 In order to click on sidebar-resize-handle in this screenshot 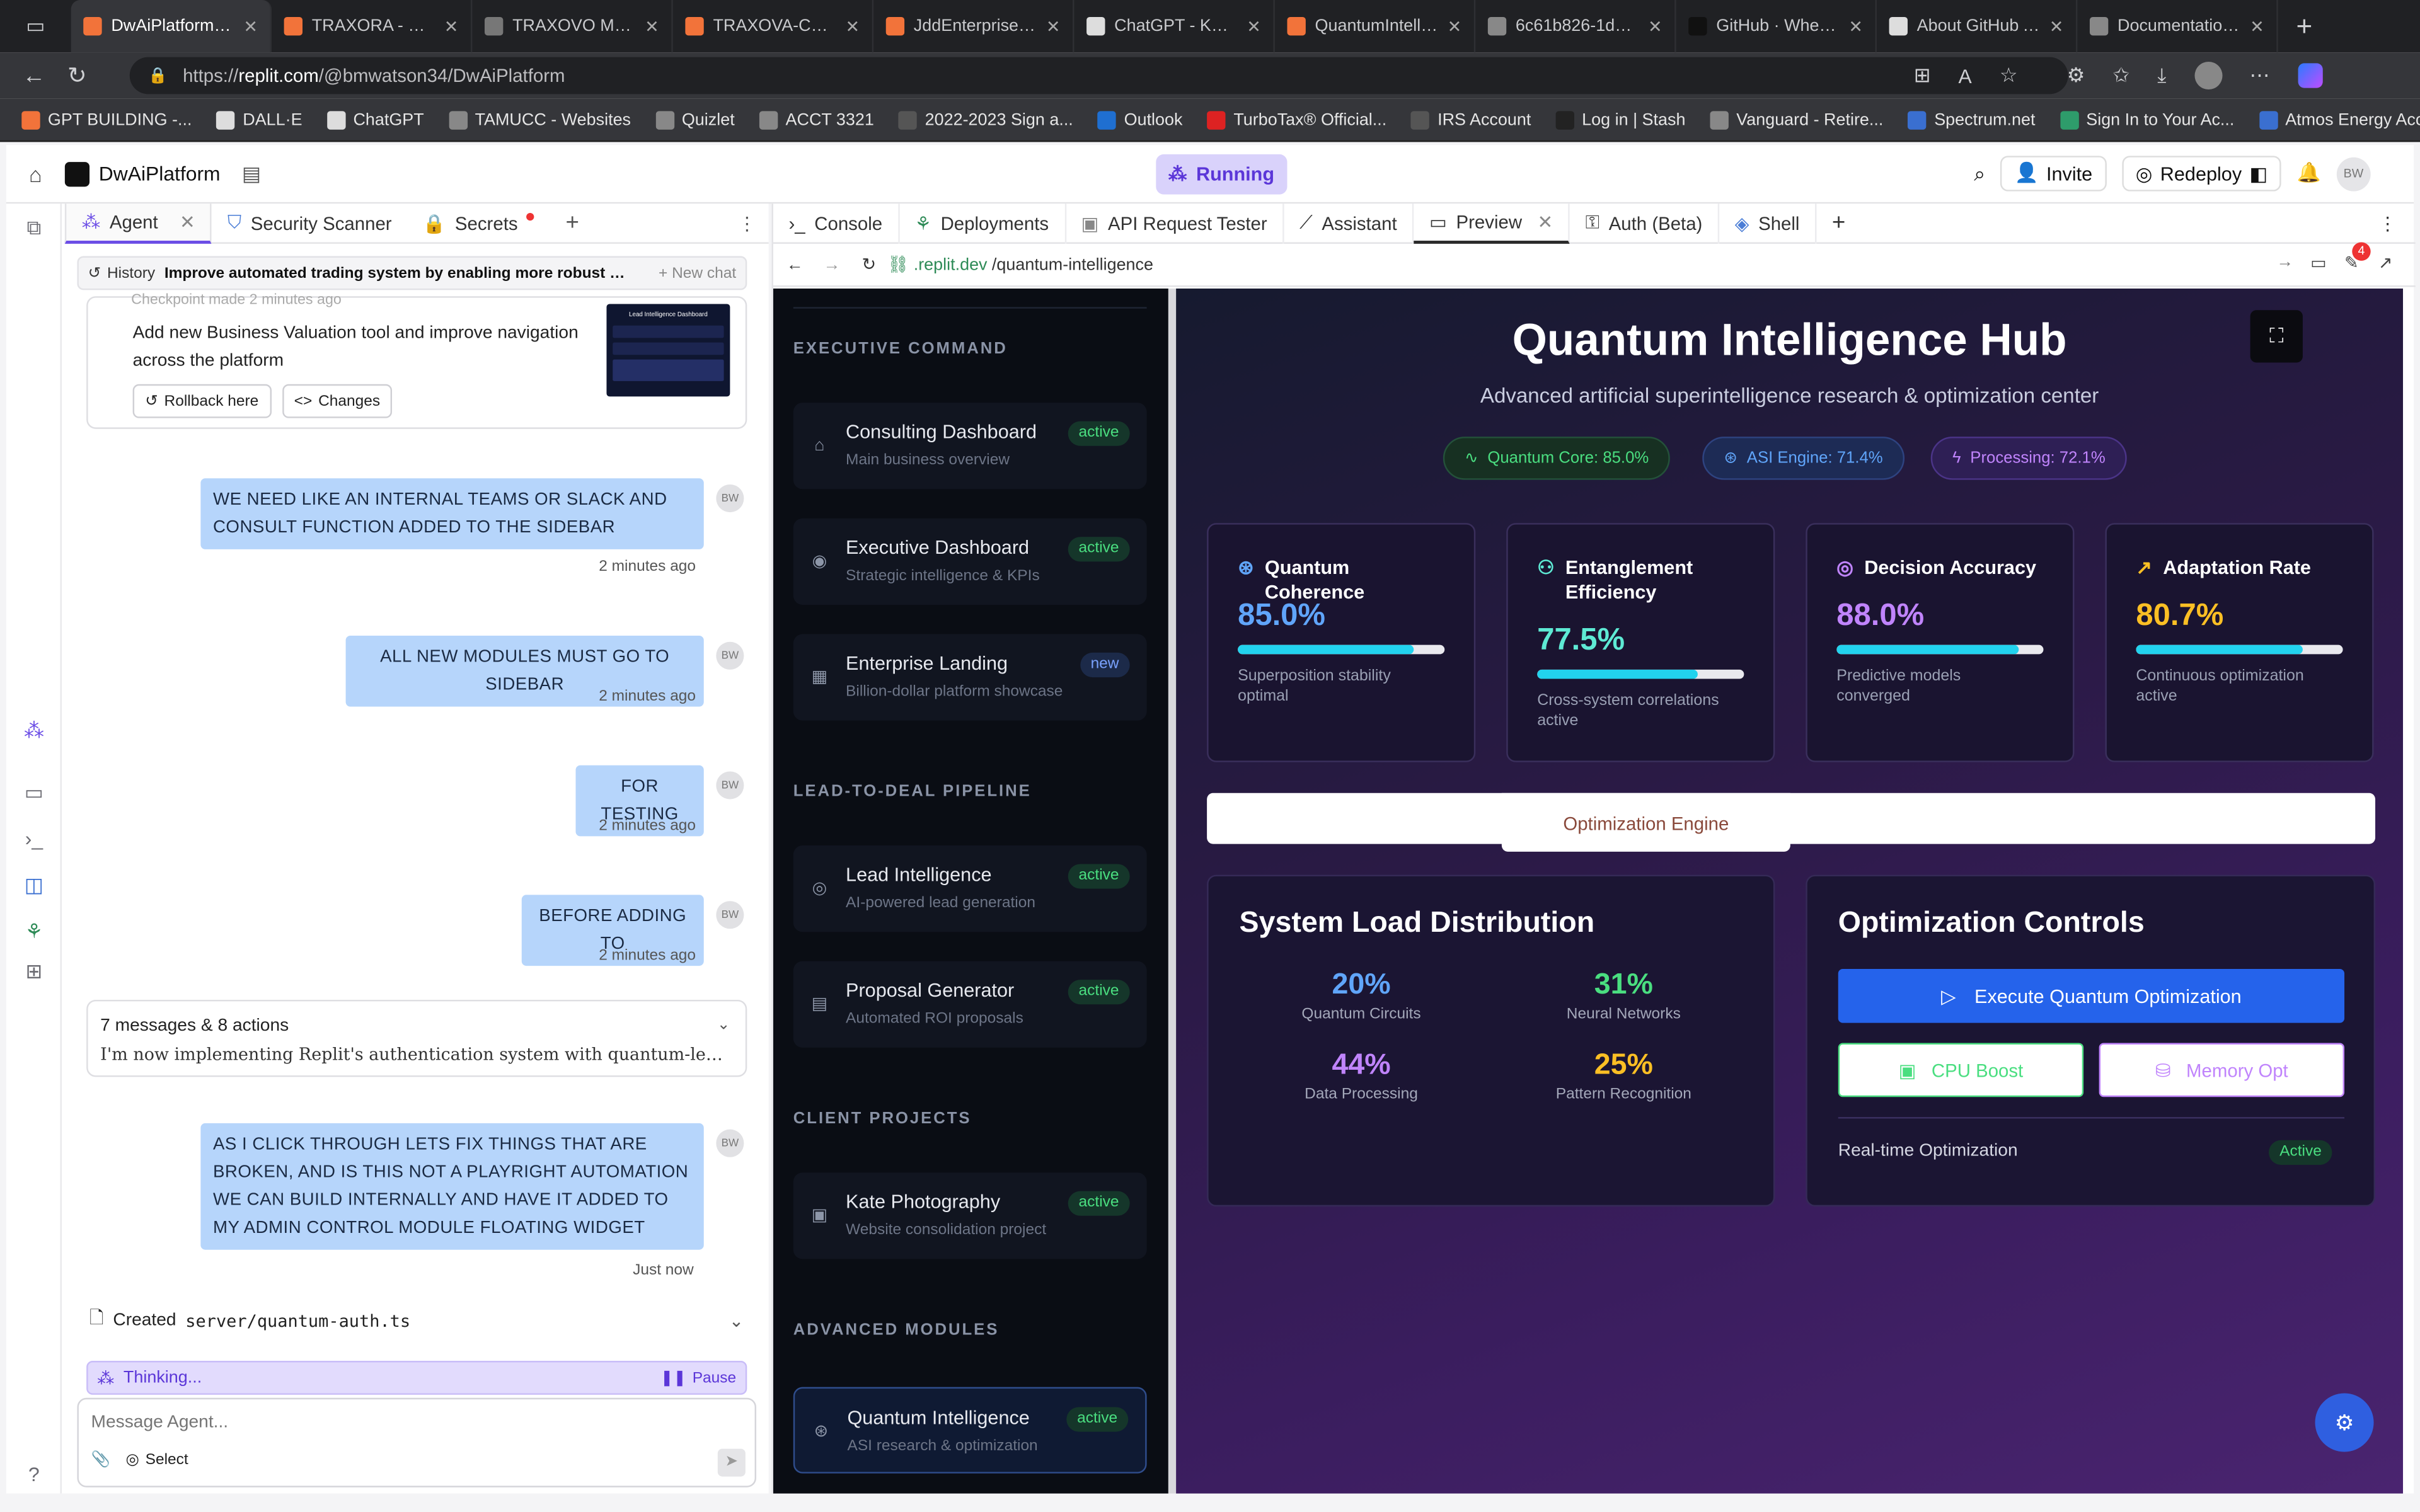, I will do `click(1173, 892)`.